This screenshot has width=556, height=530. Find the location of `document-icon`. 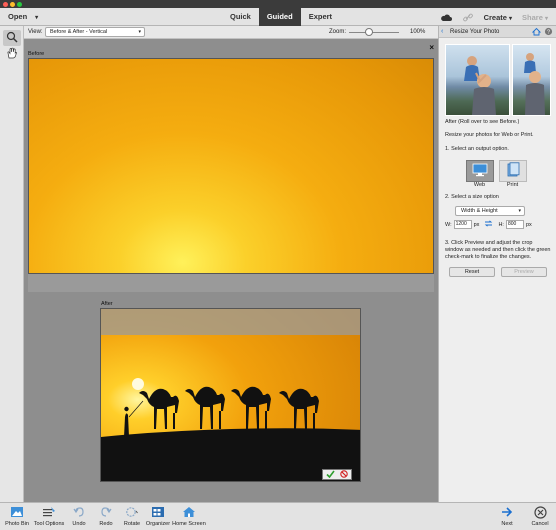

document-icon is located at coordinates (513, 171).